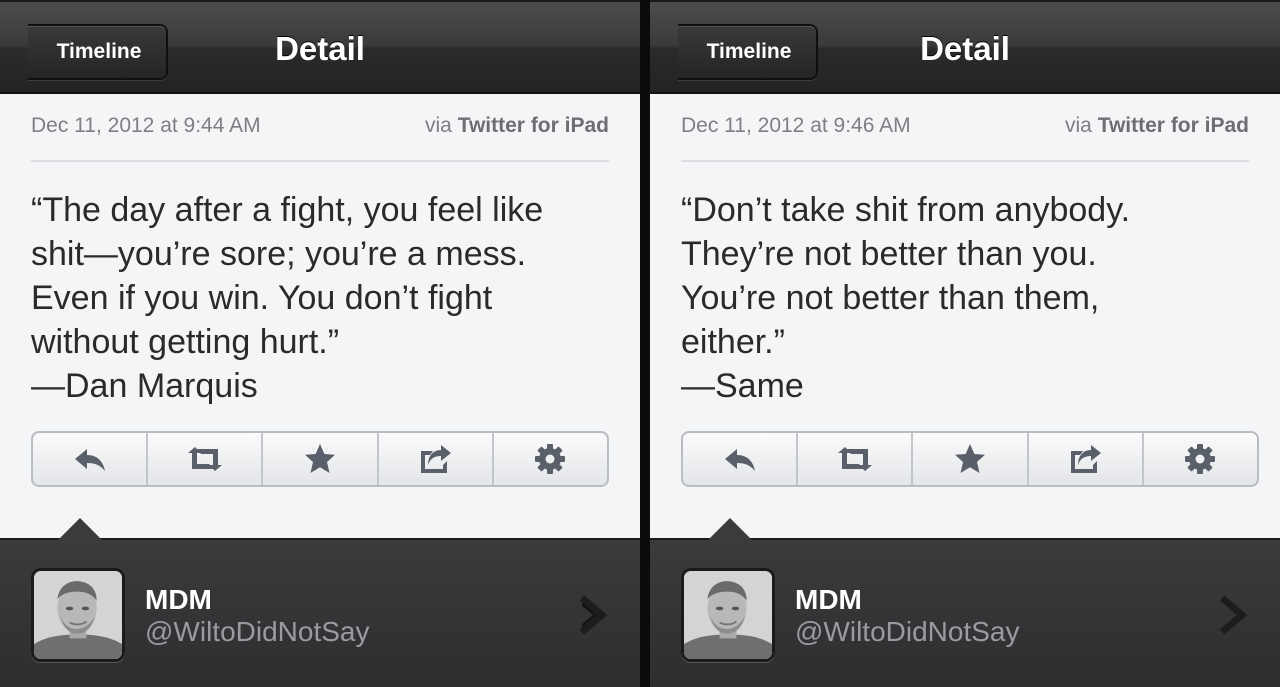 The width and height of the screenshot is (1280, 687). What do you see at coordinates (645, 343) in the screenshot?
I see `screen-divider` at bounding box center [645, 343].